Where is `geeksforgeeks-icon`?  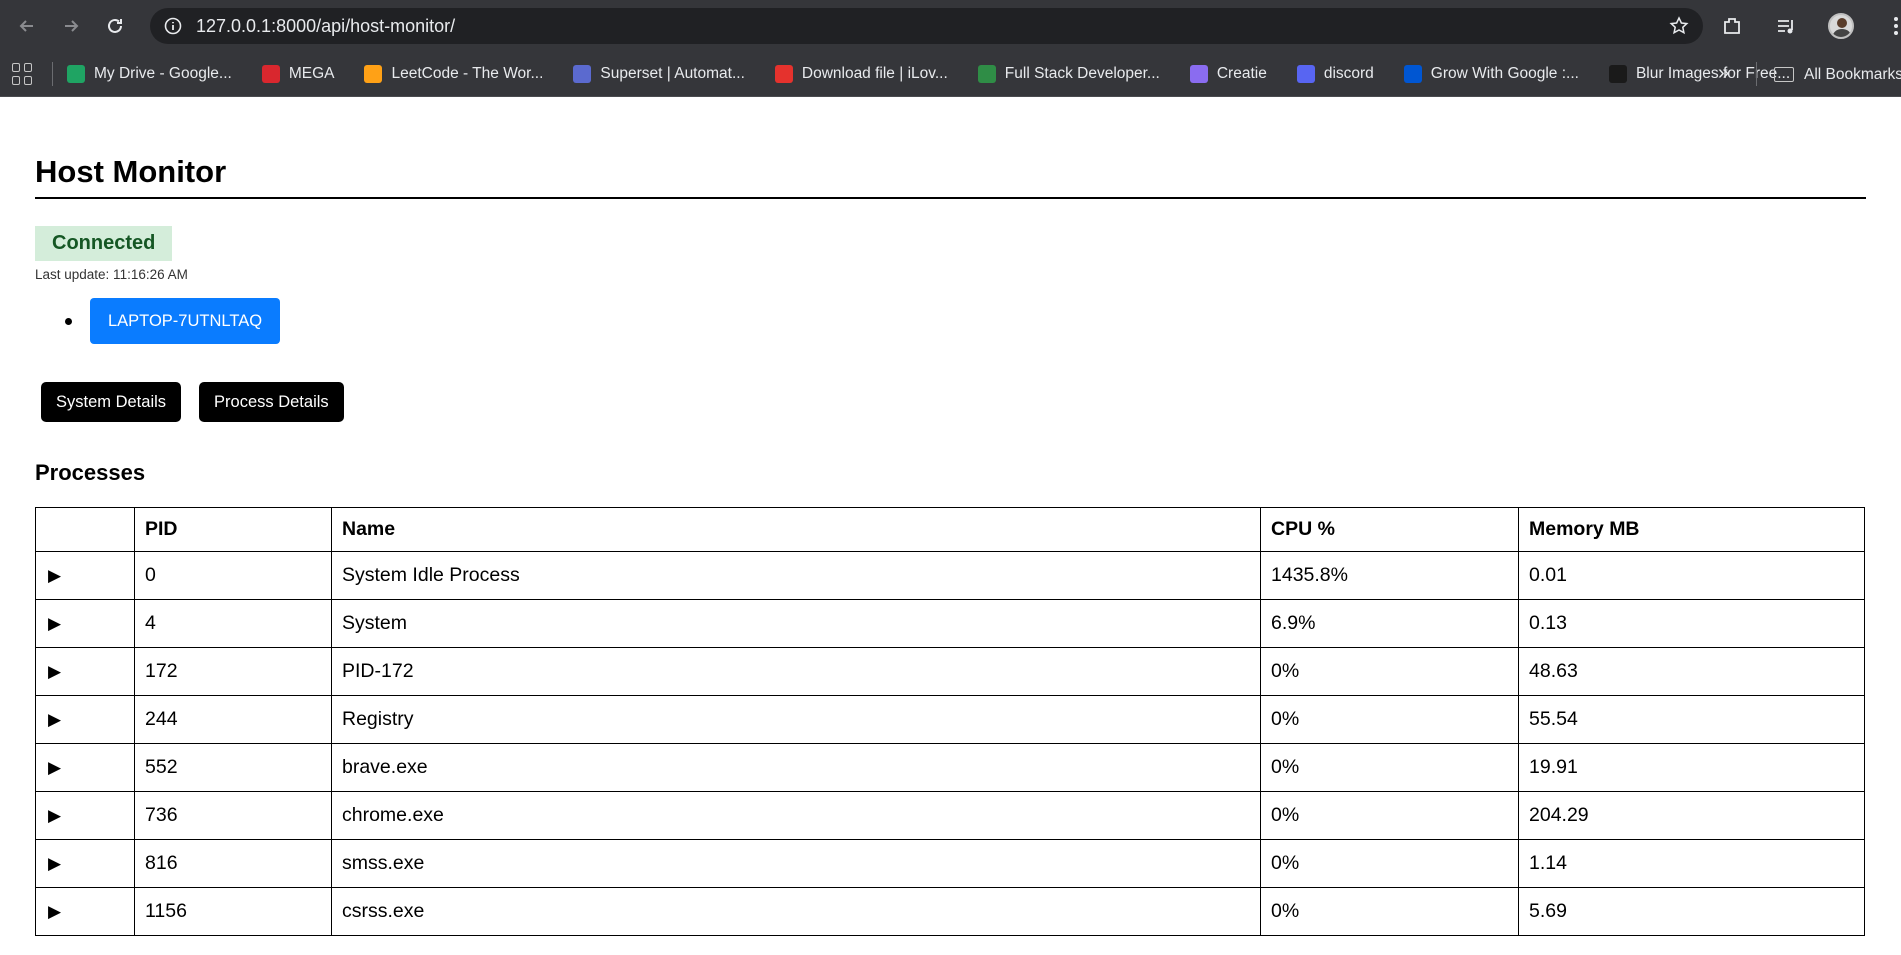 geeksforgeeks-icon is located at coordinates (986, 74).